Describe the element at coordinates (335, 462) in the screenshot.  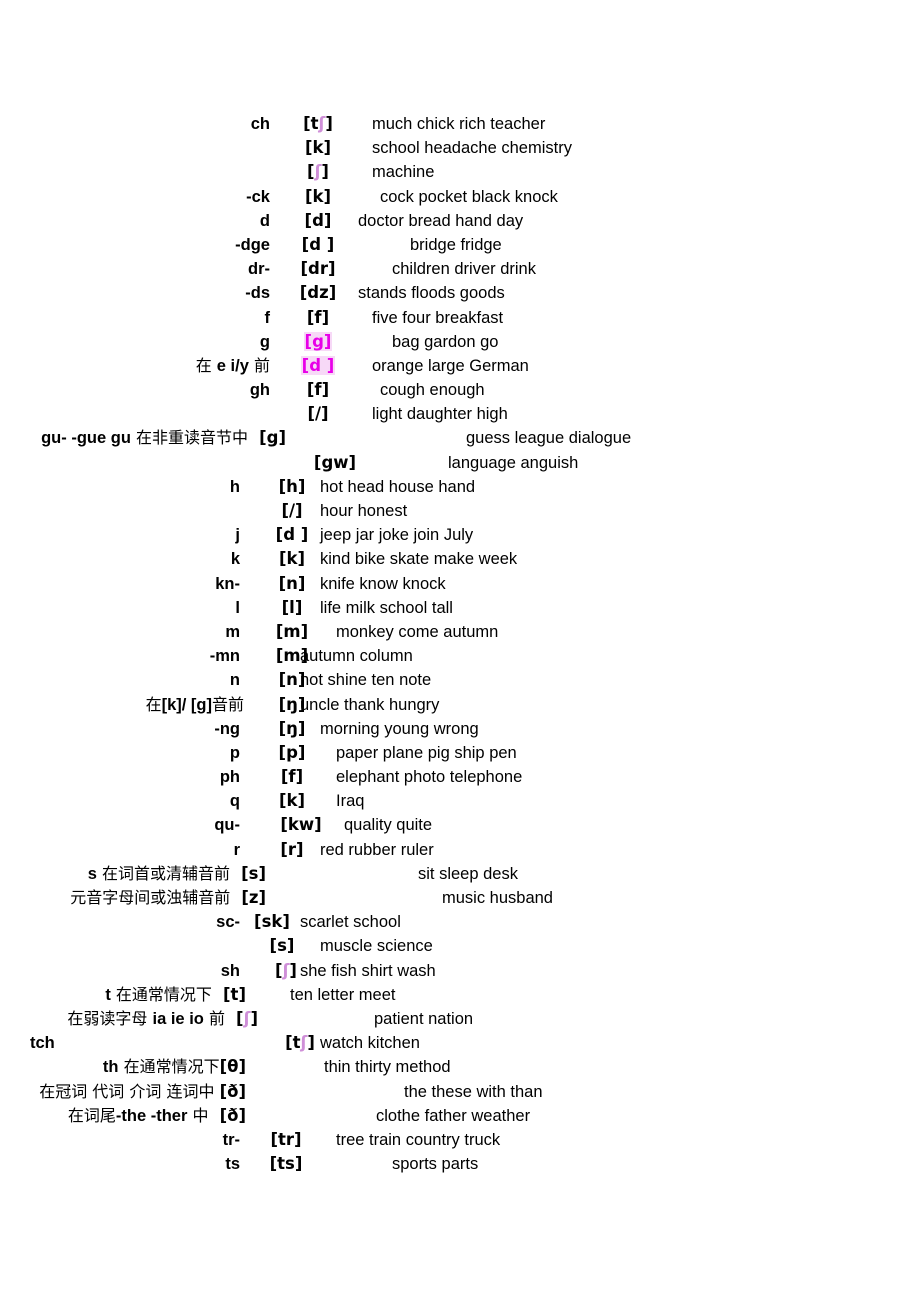
I see `phonetic-symbol: [gw]` at that location.